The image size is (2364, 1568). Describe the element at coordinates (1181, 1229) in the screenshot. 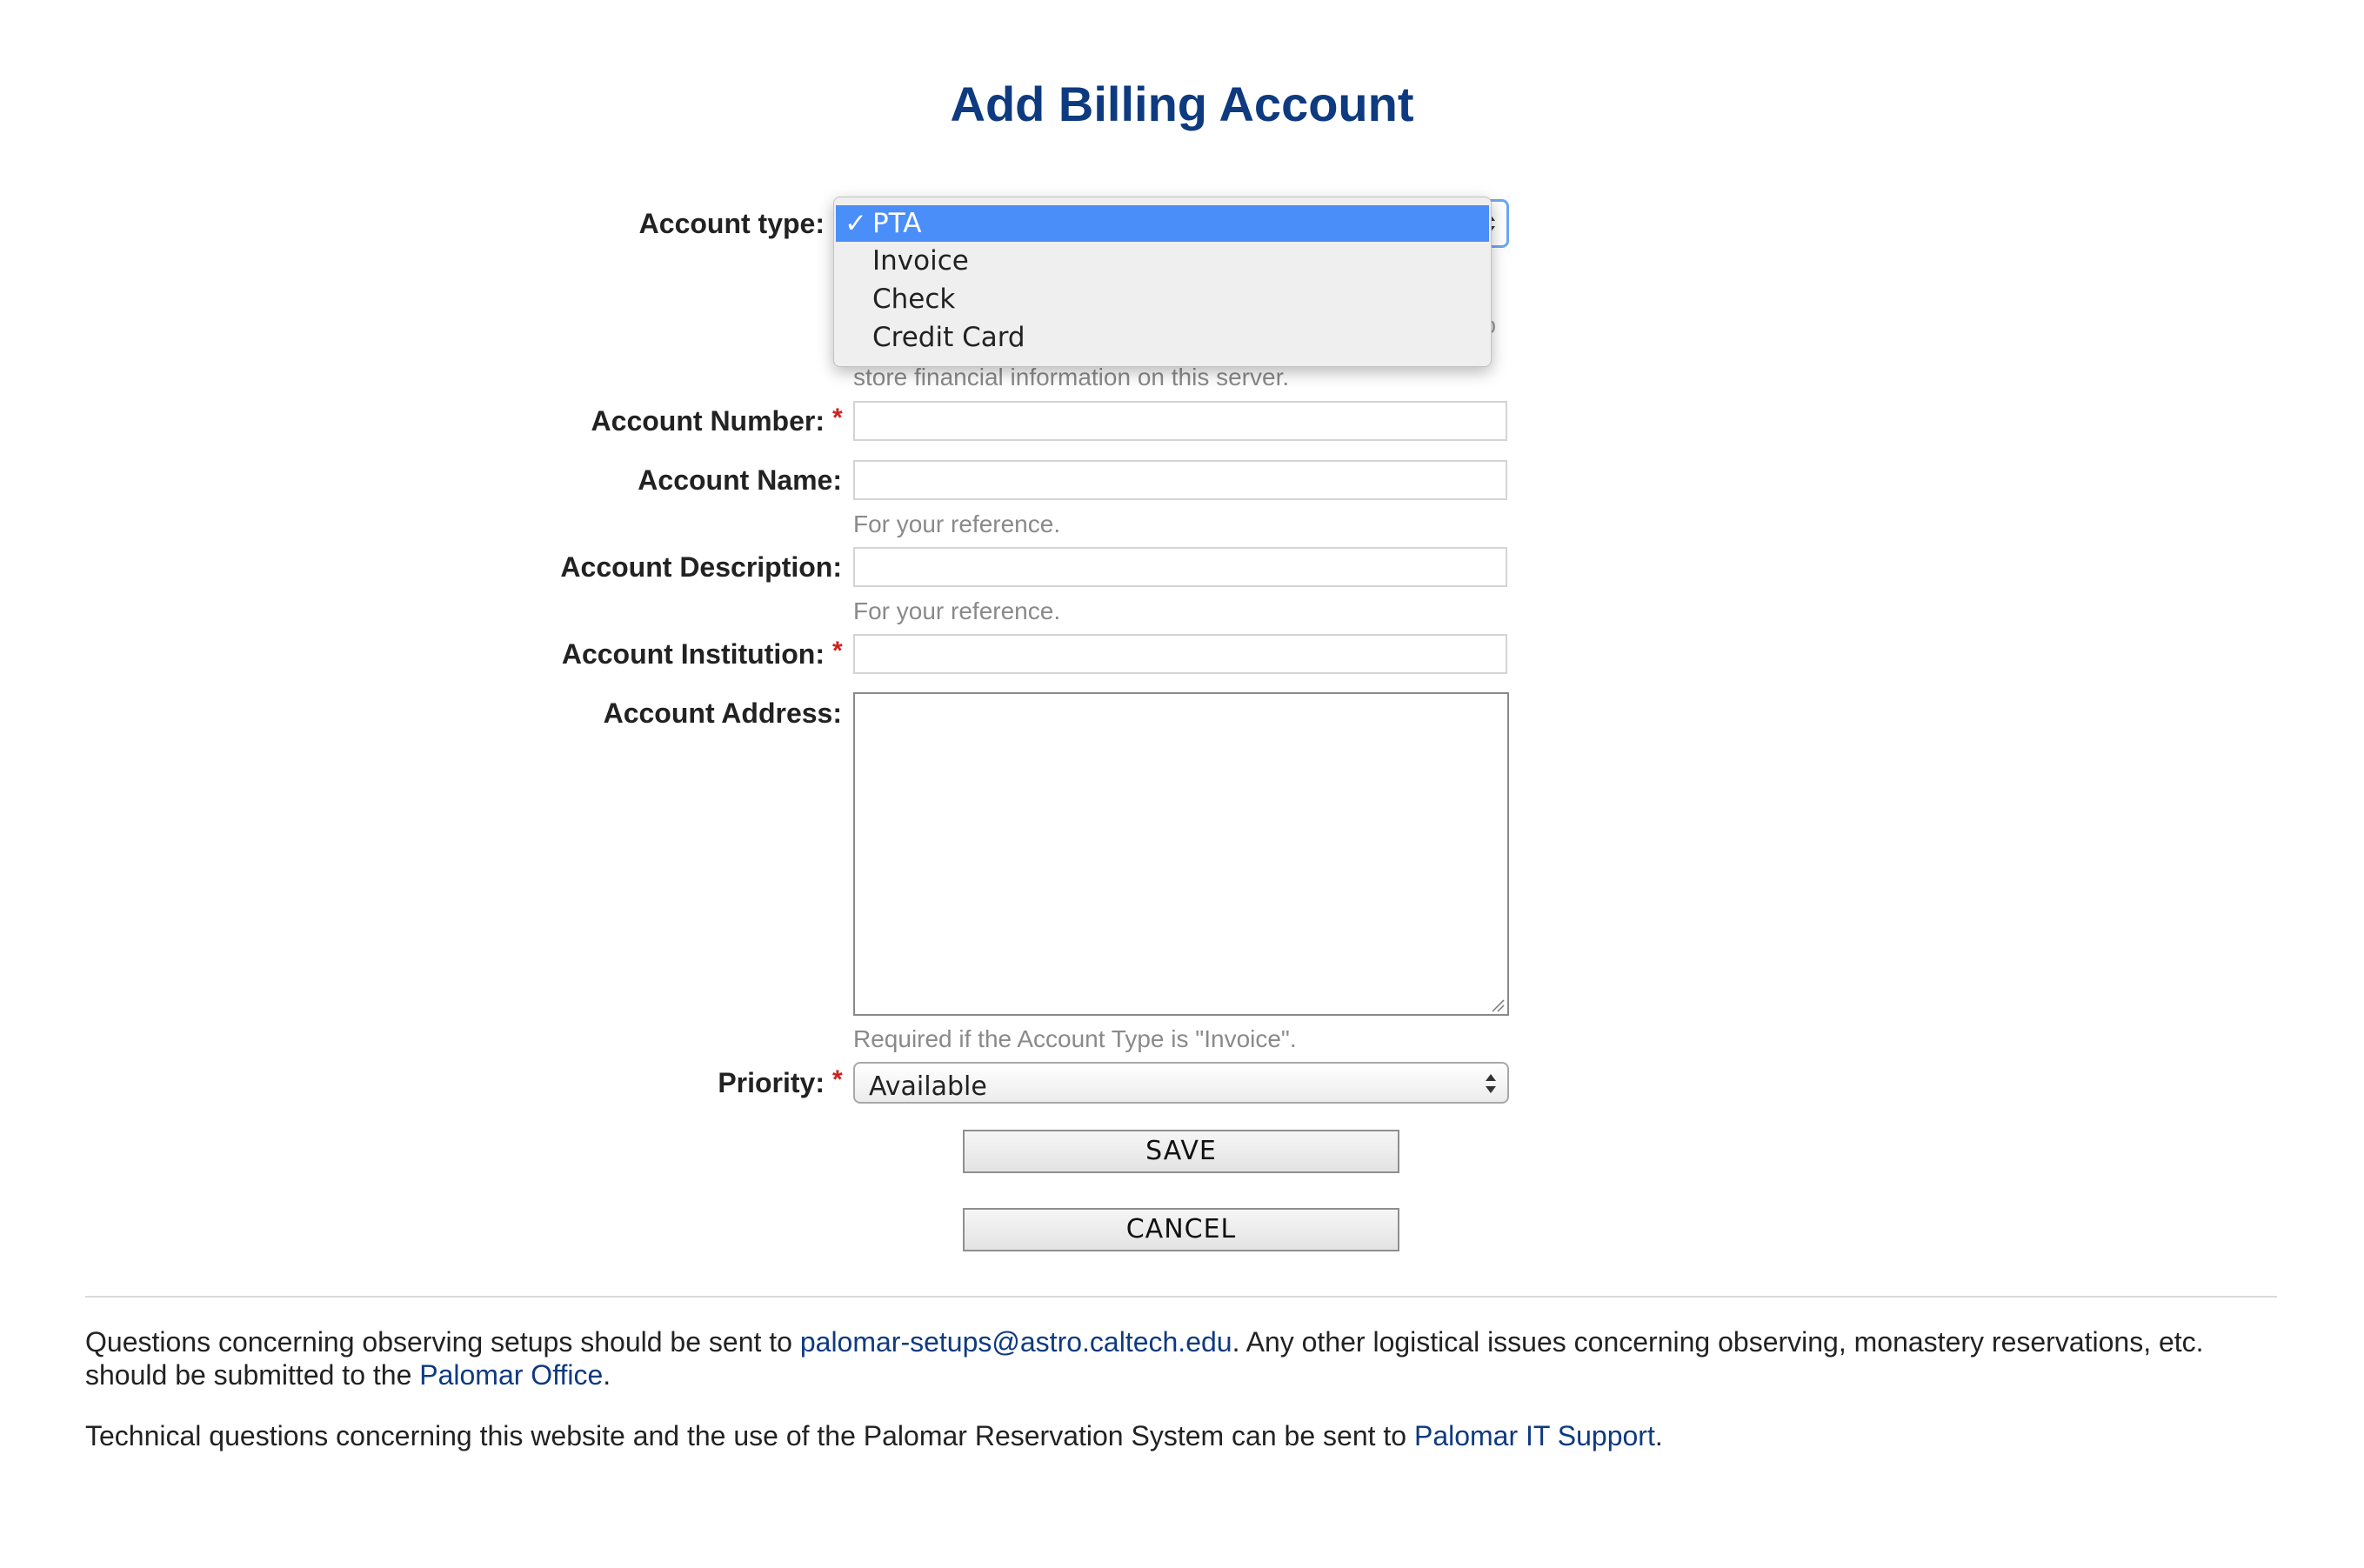

I see `cancel-button: CANCEL` at that location.